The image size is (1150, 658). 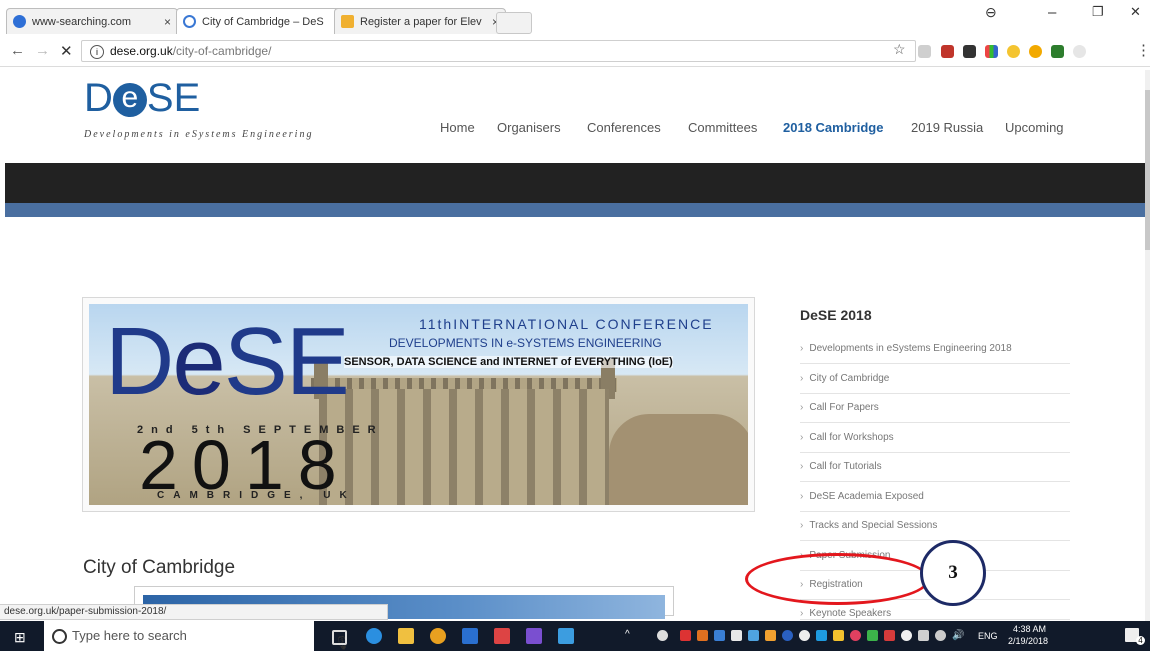 I want to click on nav-conferences: Conferences, so click(x=624, y=127).